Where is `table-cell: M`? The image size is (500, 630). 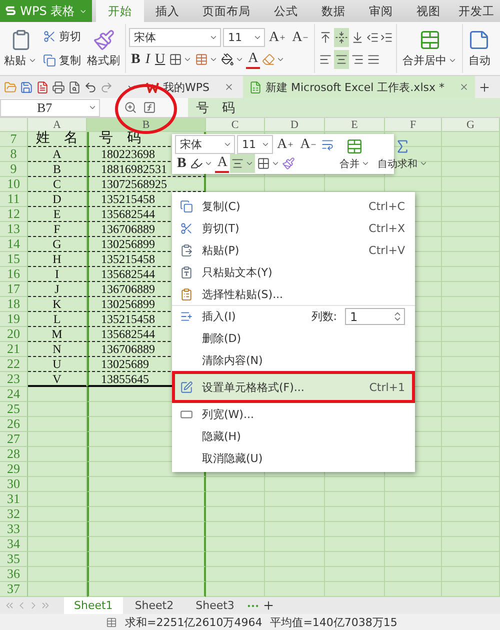 table-cell: M is located at coordinates (57, 334).